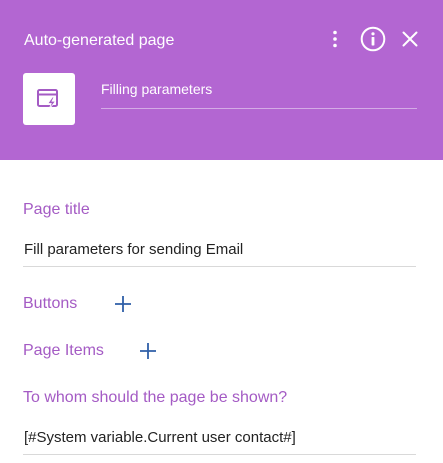  Describe the element at coordinates (157, 89) in the screenshot. I see `page-name-value: Filling parameters` at that location.